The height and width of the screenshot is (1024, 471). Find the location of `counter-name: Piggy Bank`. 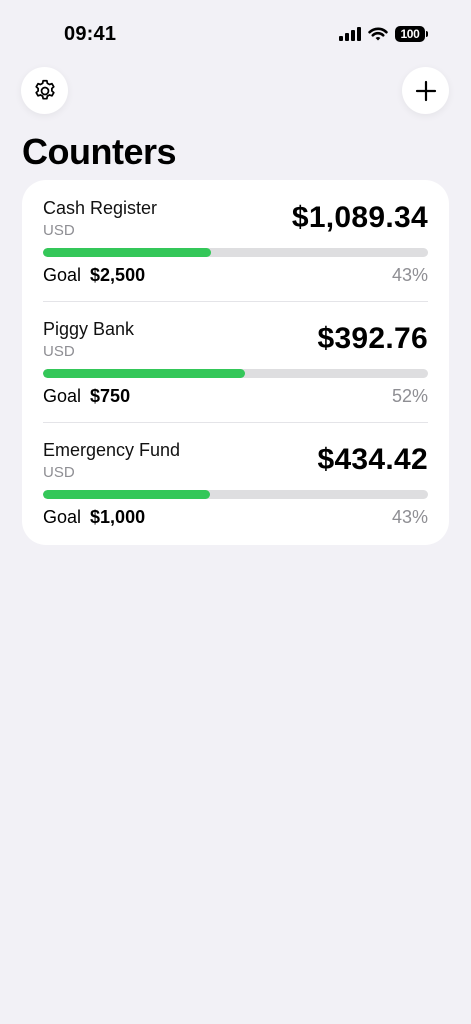

counter-name: Piggy Bank is located at coordinates (89, 329).